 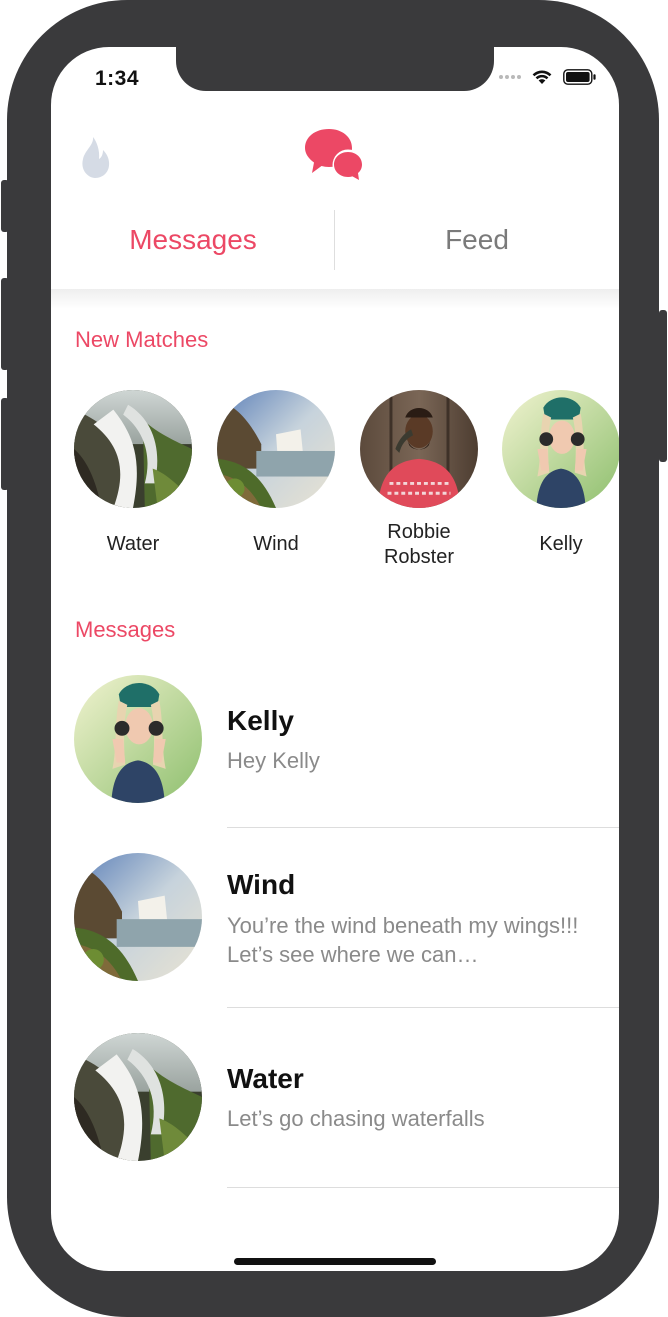 I want to click on silent-switch, so click(x=5, y=206).